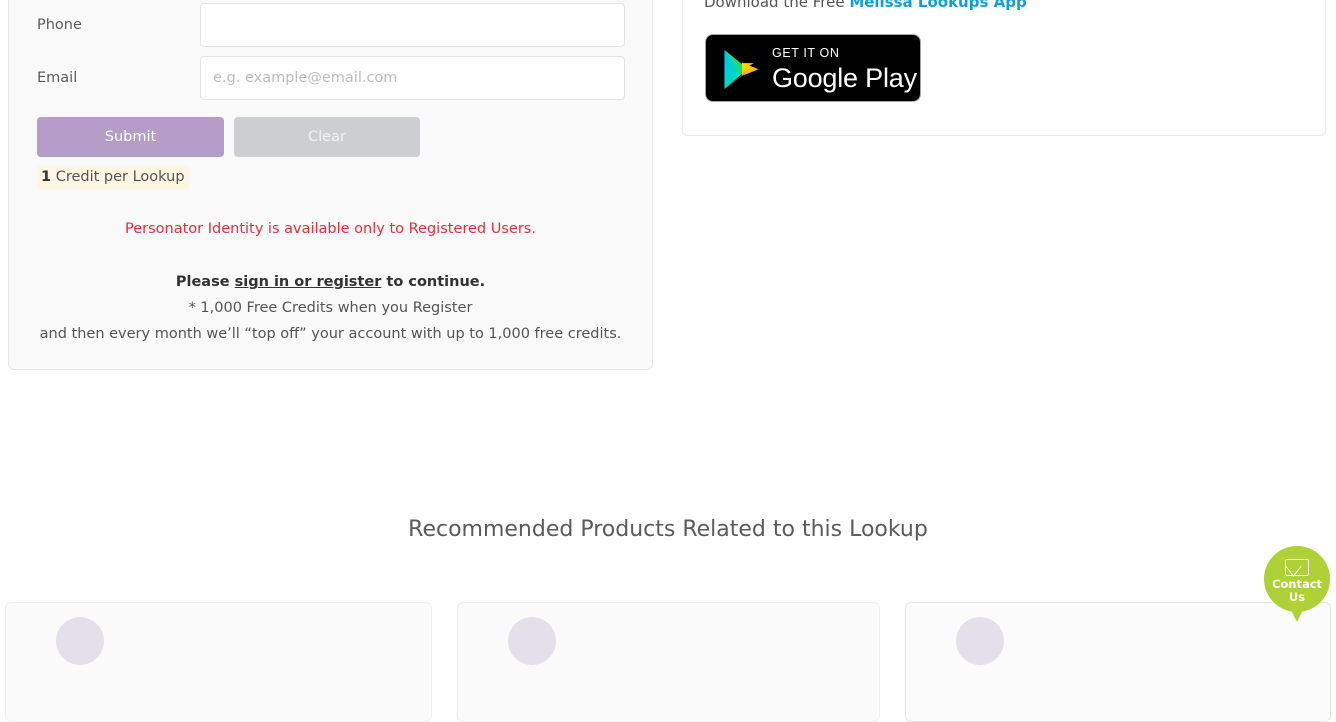 Image resolution: width=1336 pixels, height=722 pixels. Describe the element at coordinates (412, 25) in the screenshot. I see `phone-input` at that location.